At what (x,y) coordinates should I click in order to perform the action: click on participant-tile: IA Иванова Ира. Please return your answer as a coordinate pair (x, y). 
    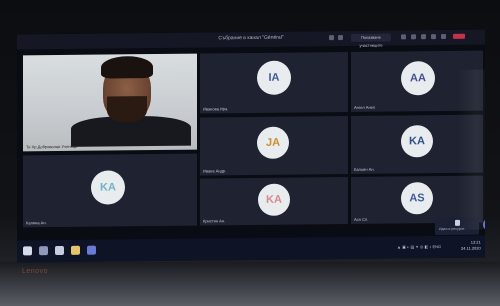
    Looking at the image, I should click on (274, 82).